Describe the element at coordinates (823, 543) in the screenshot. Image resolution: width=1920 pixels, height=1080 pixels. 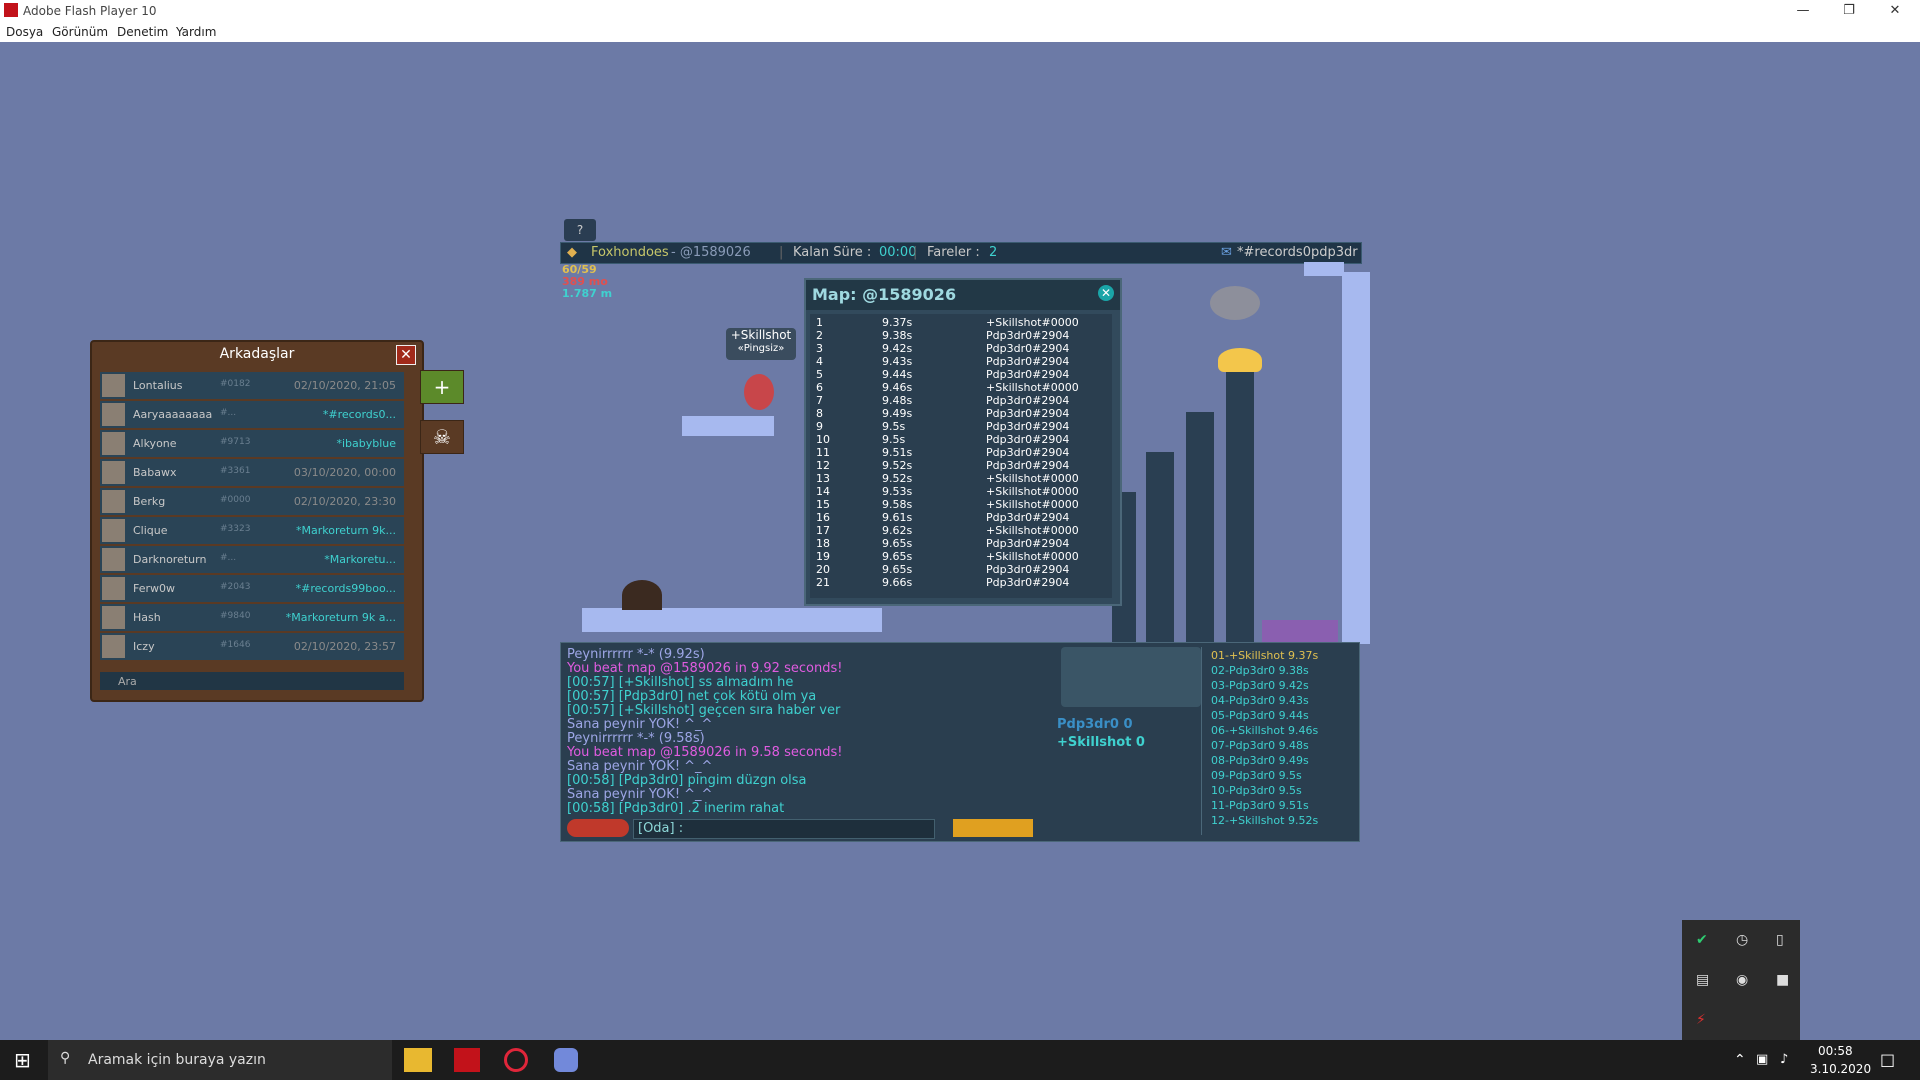
I see `record-rank: 18` at that location.